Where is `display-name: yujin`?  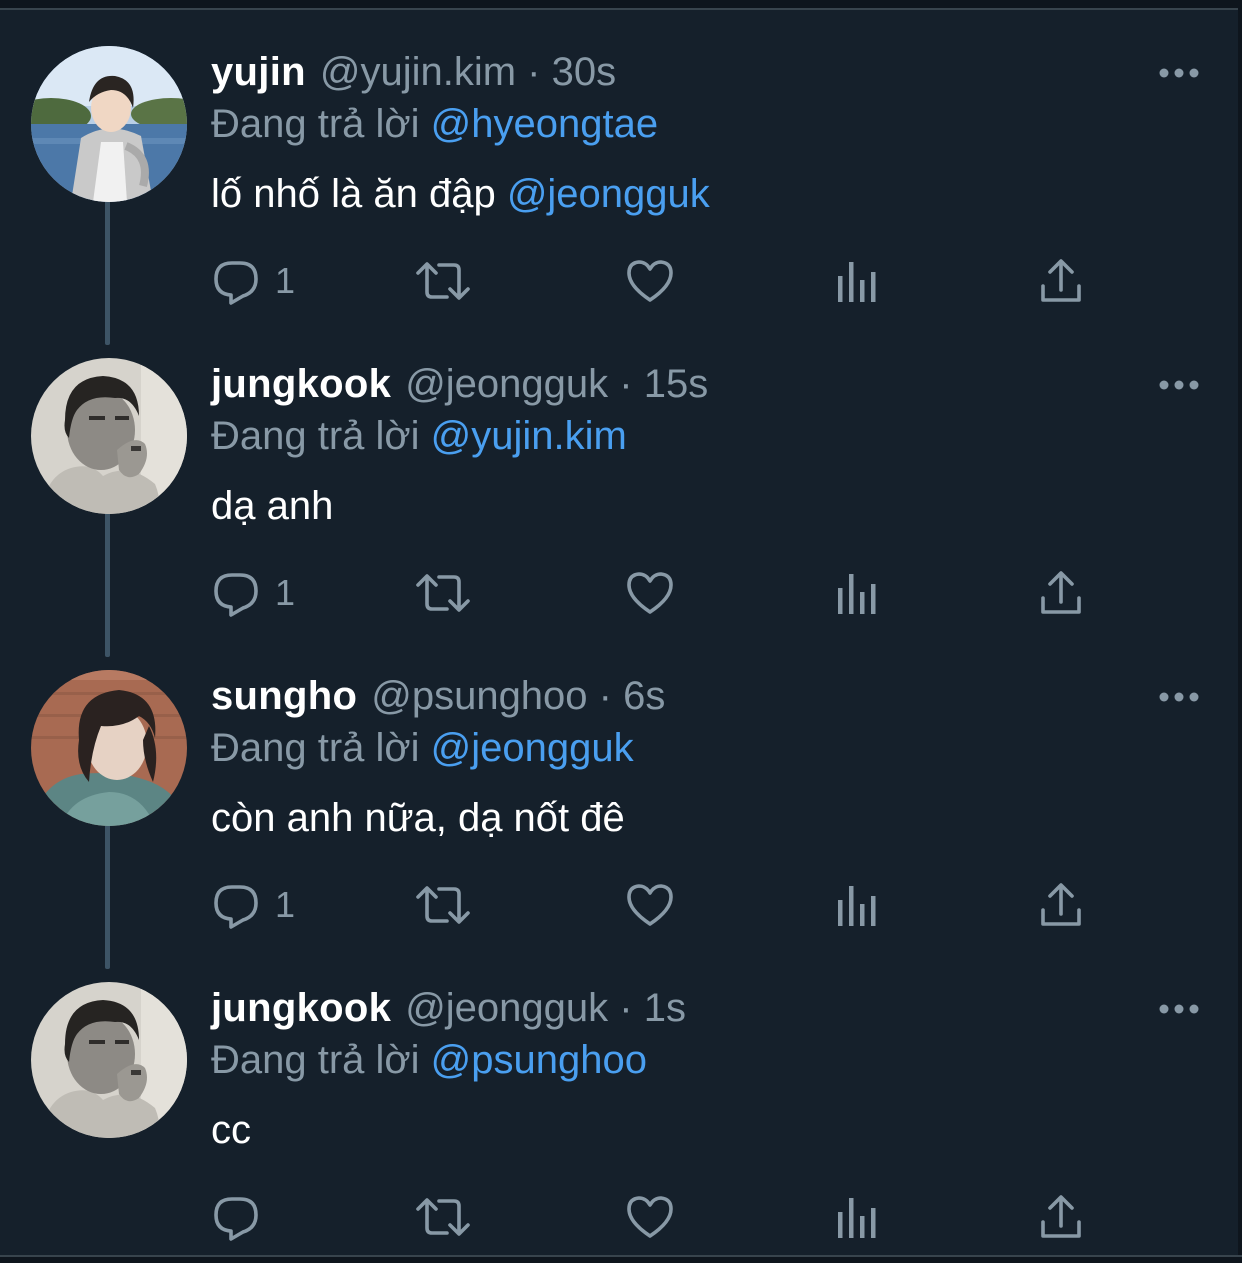
display-name: yujin is located at coordinates (258, 72).